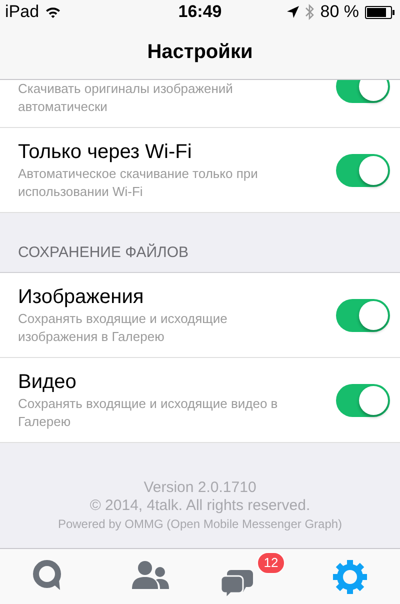  What do you see at coordinates (103, 252) in the screenshot?
I see `section-header: СОХРАНЕНИЕ ФАЙЛОВ` at bounding box center [103, 252].